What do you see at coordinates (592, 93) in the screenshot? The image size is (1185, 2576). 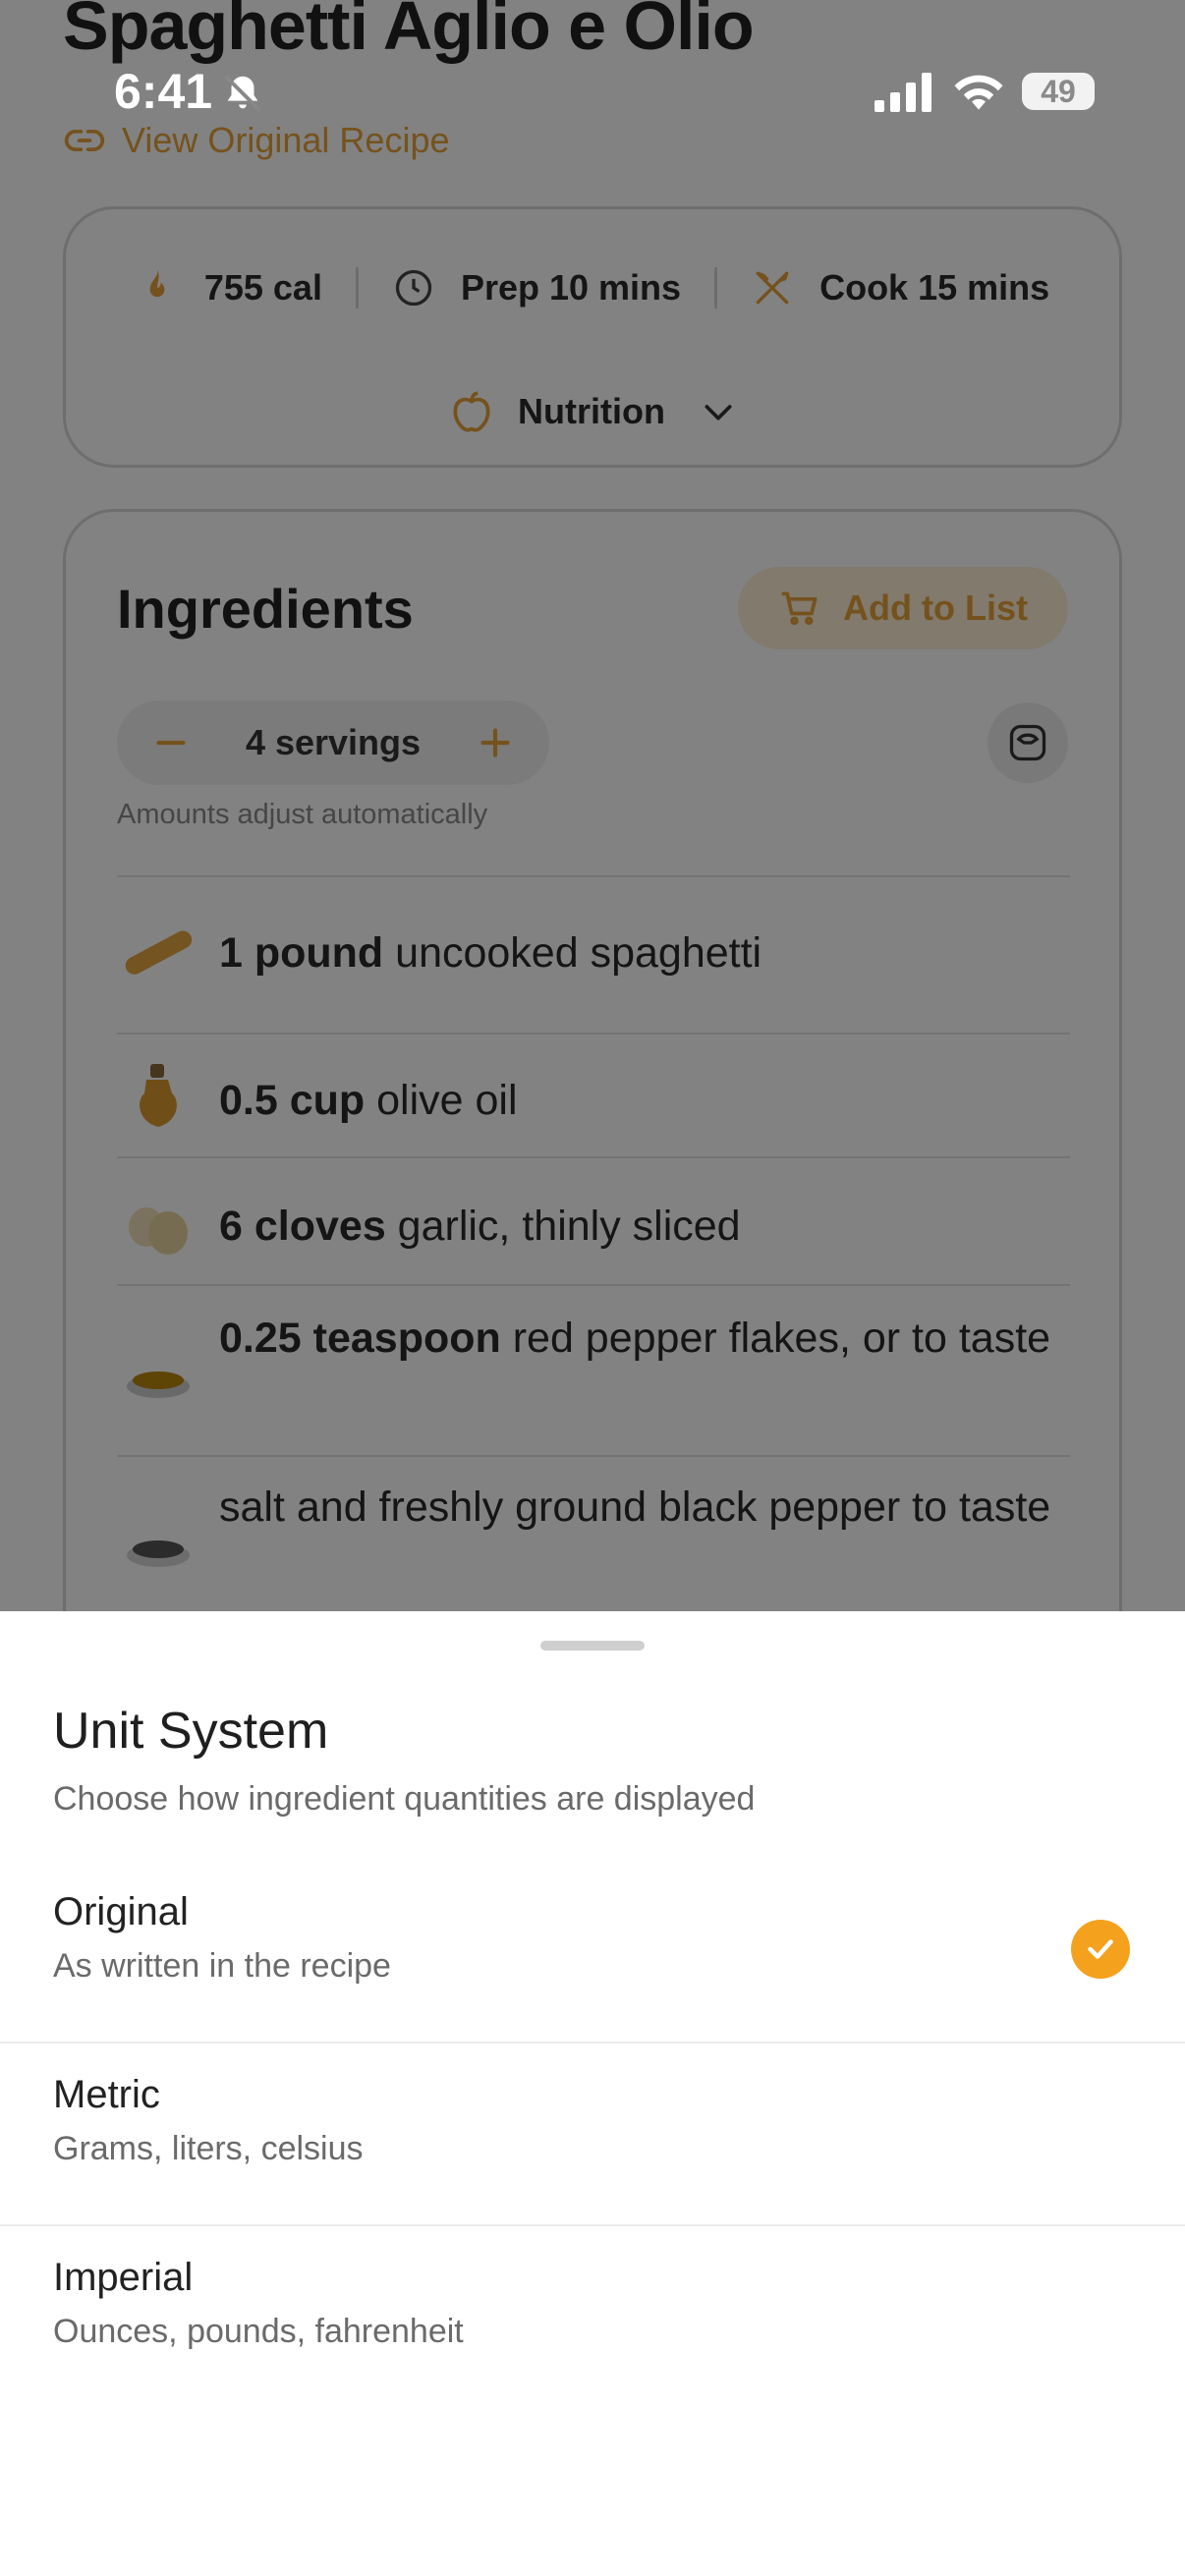 I see `status-bar: 6:41 49` at bounding box center [592, 93].